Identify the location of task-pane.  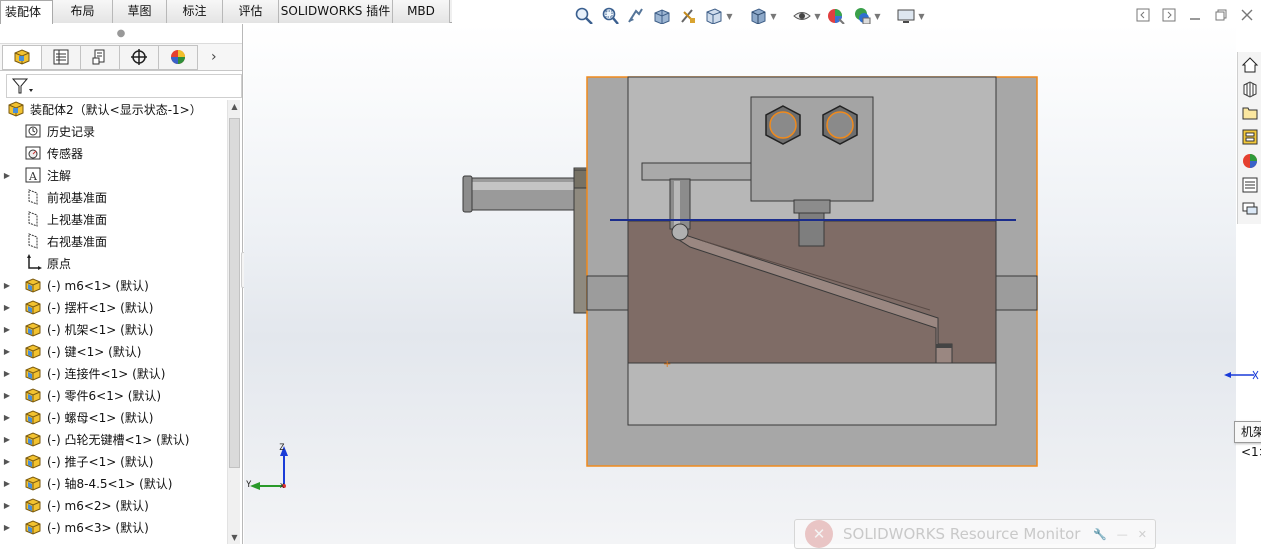
(1249, 138).